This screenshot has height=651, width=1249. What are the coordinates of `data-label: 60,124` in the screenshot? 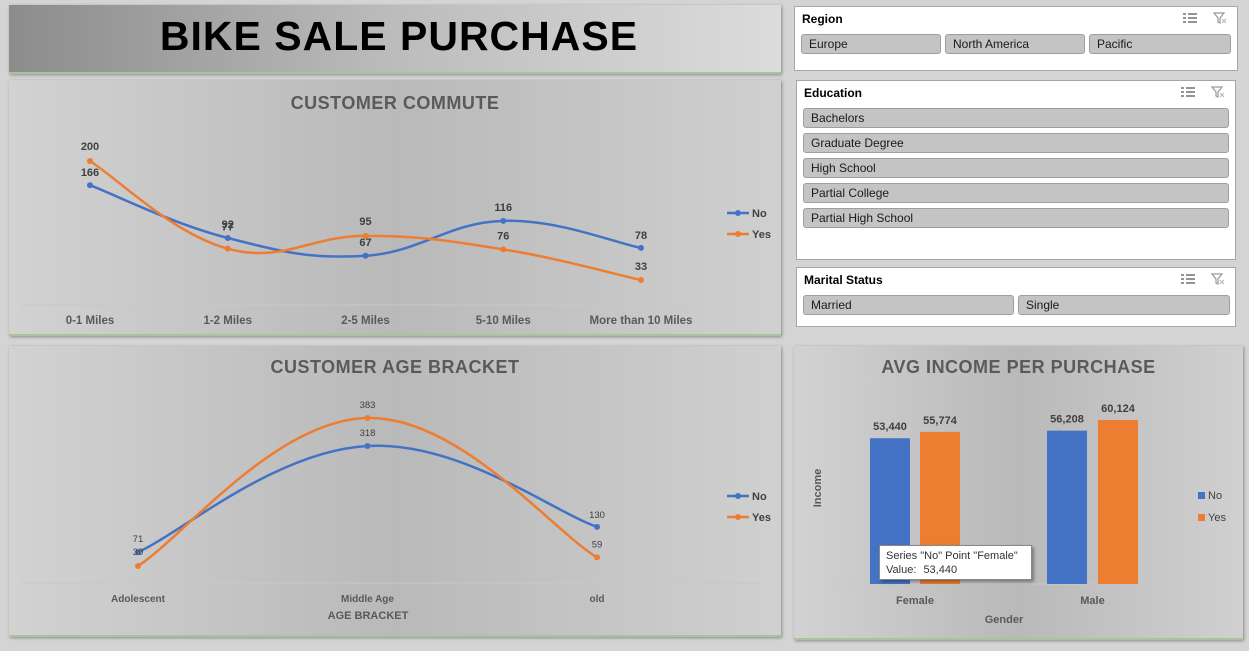 It's located at (1118, 409).